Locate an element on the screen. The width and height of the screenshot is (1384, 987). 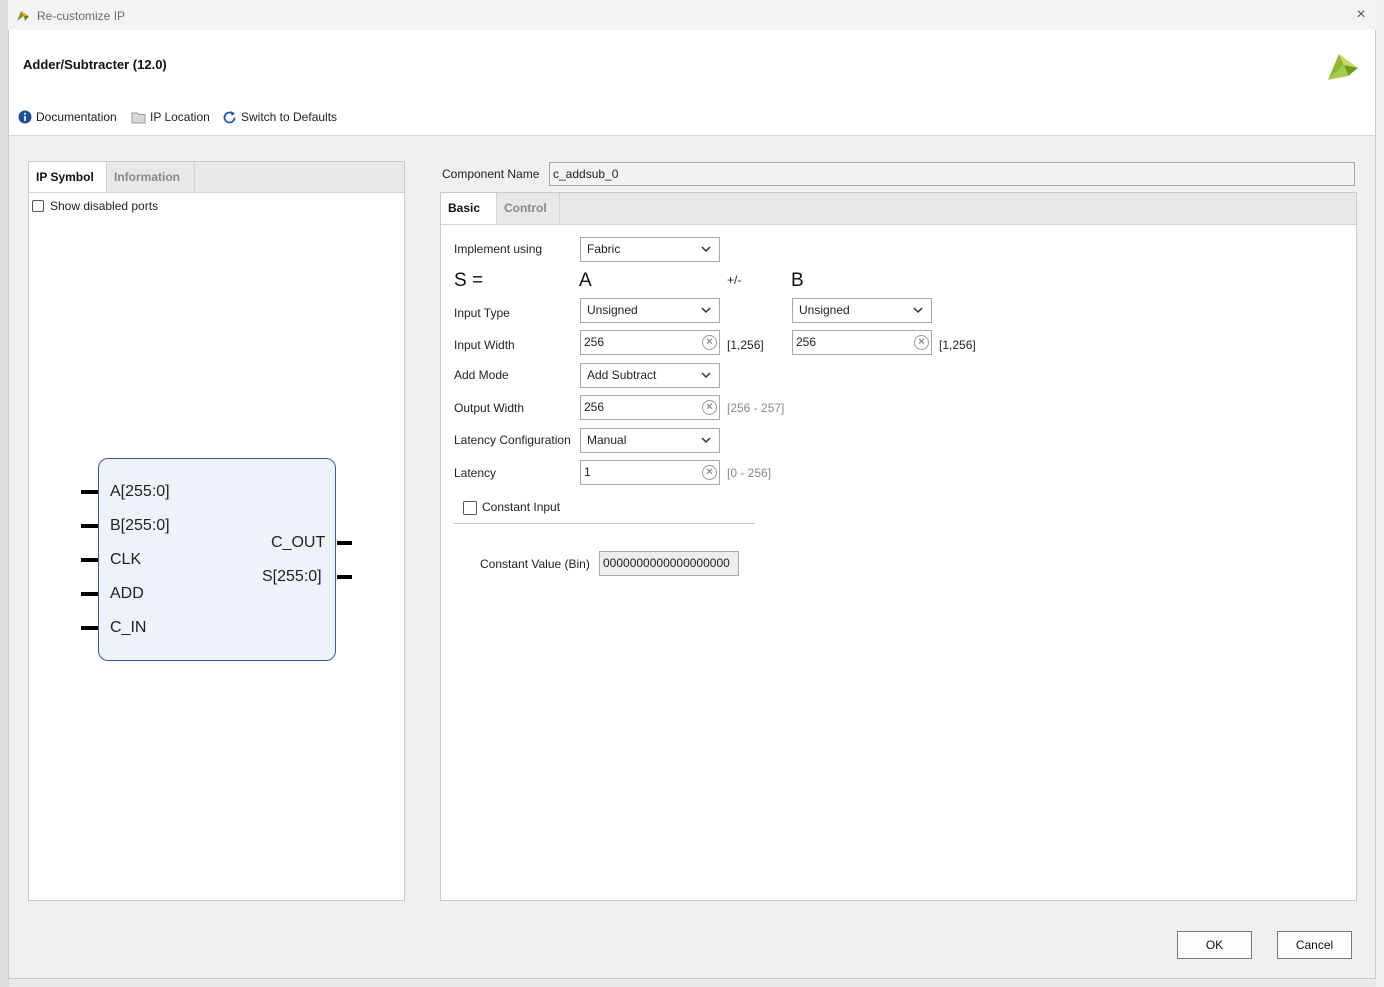
add-mode-label: Add Mode is located at coordinates (481, 375).